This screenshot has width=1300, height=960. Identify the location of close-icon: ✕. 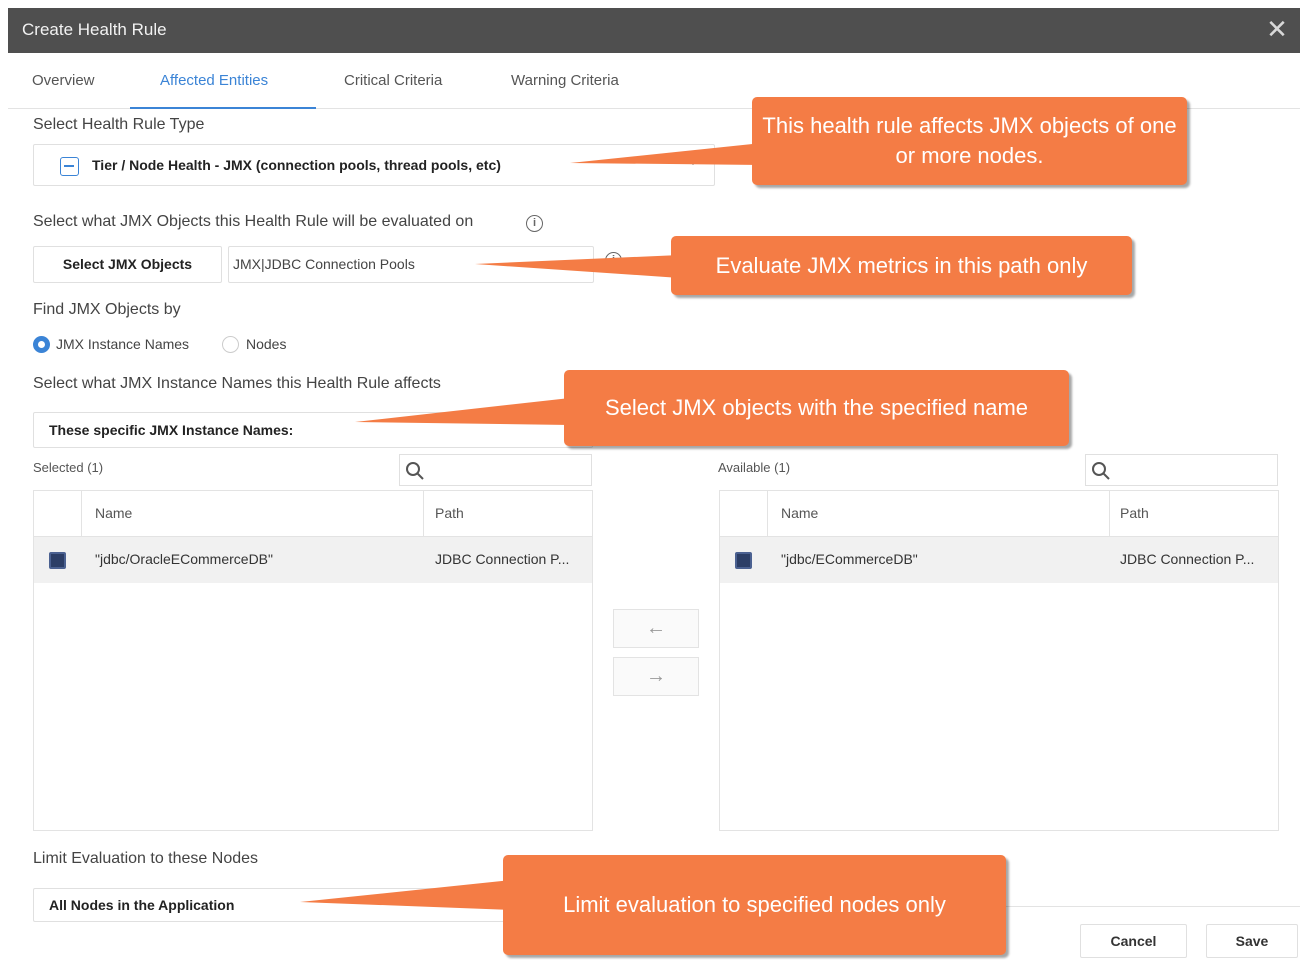
(1277, 29).